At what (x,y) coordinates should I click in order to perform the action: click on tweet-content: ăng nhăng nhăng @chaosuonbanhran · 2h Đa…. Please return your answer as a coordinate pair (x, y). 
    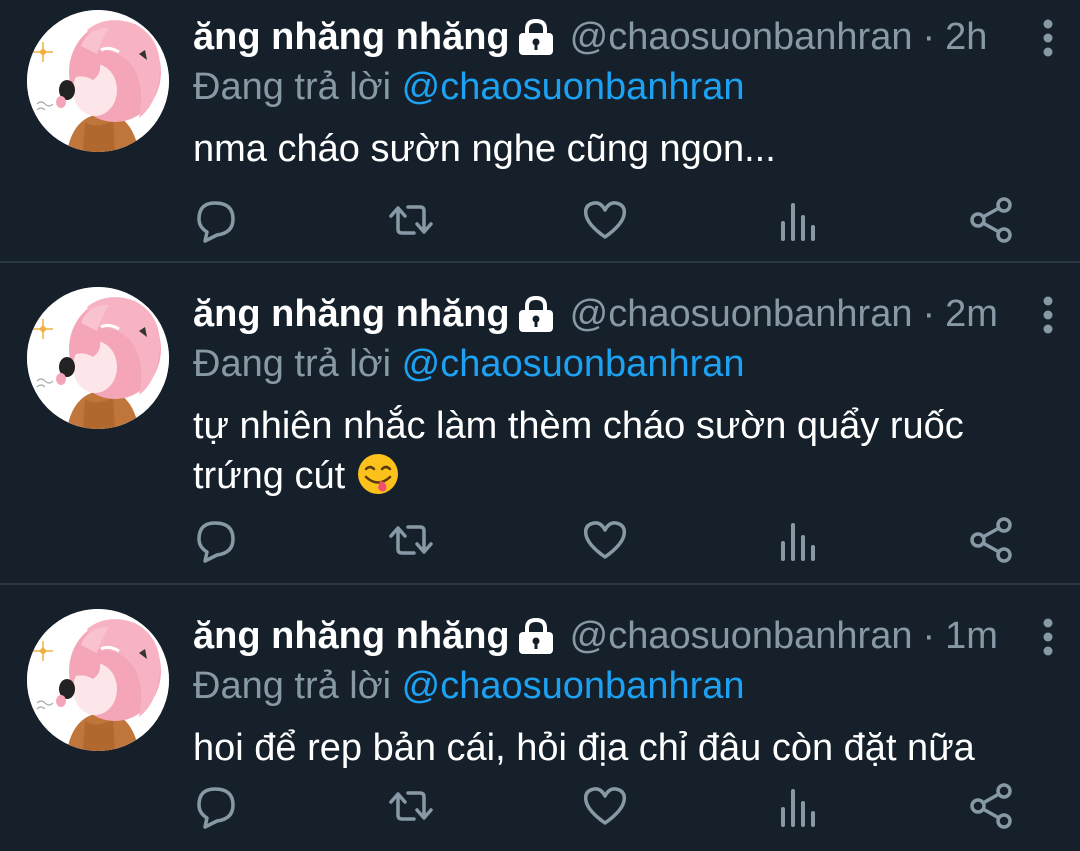
    Looking at the image, I should click on (616, 93).